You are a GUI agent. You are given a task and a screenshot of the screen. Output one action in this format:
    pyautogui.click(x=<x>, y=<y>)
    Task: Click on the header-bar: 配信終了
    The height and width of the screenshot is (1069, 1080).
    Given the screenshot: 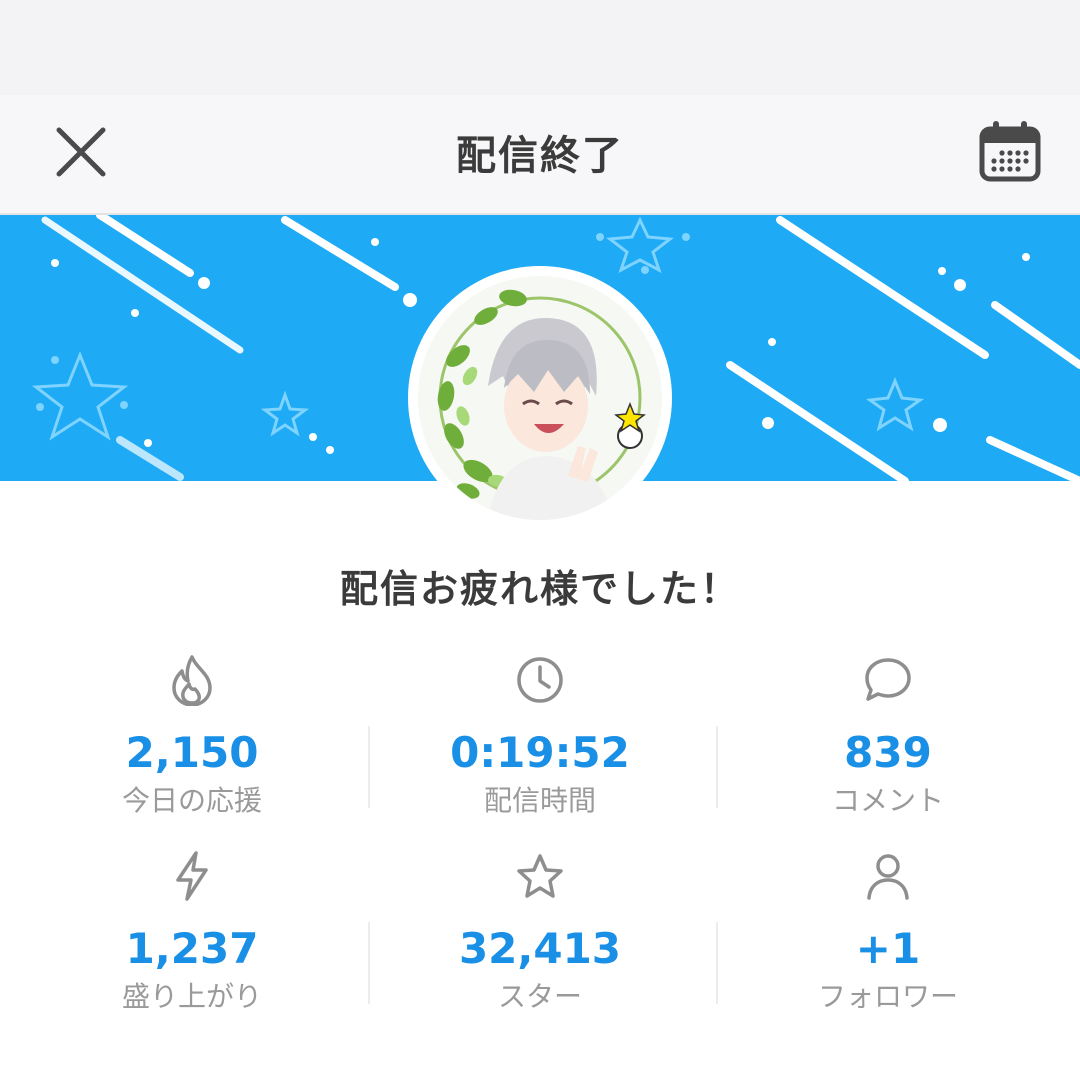 What is the action you would take?
    pyautogui.click(x=540, y=155)
    